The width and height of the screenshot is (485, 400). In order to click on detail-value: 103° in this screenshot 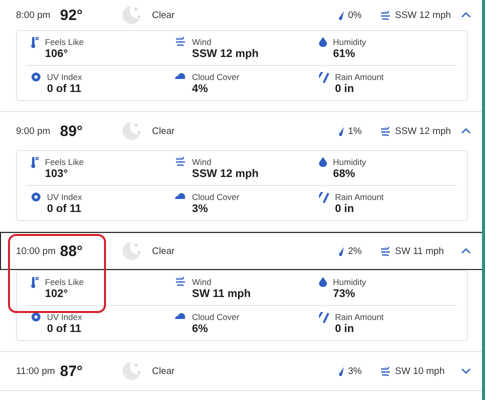, I will do `click(57, 174)`.